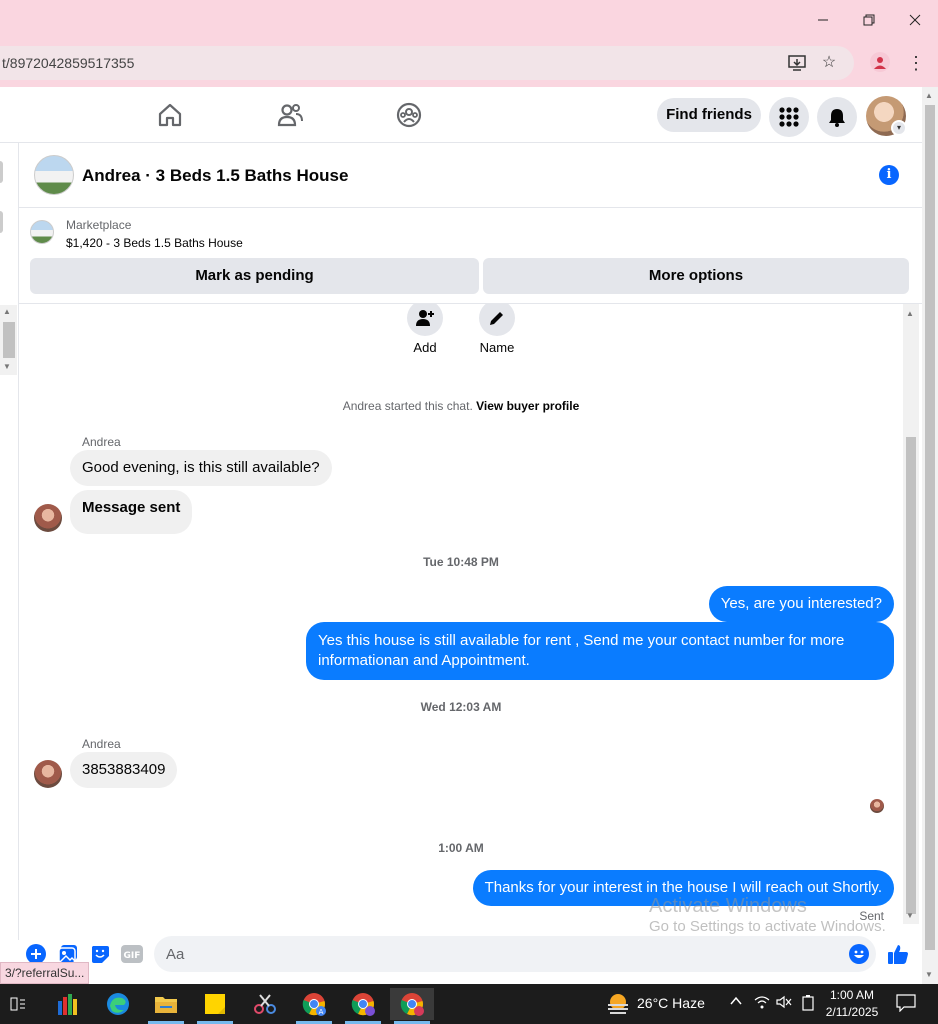 This screenshot has height=1024, width=938. What do you see at coordinates (68, 63) in the screenshot?
I see `url-text: t/8972042859517355` at bounding box center [68, 63].